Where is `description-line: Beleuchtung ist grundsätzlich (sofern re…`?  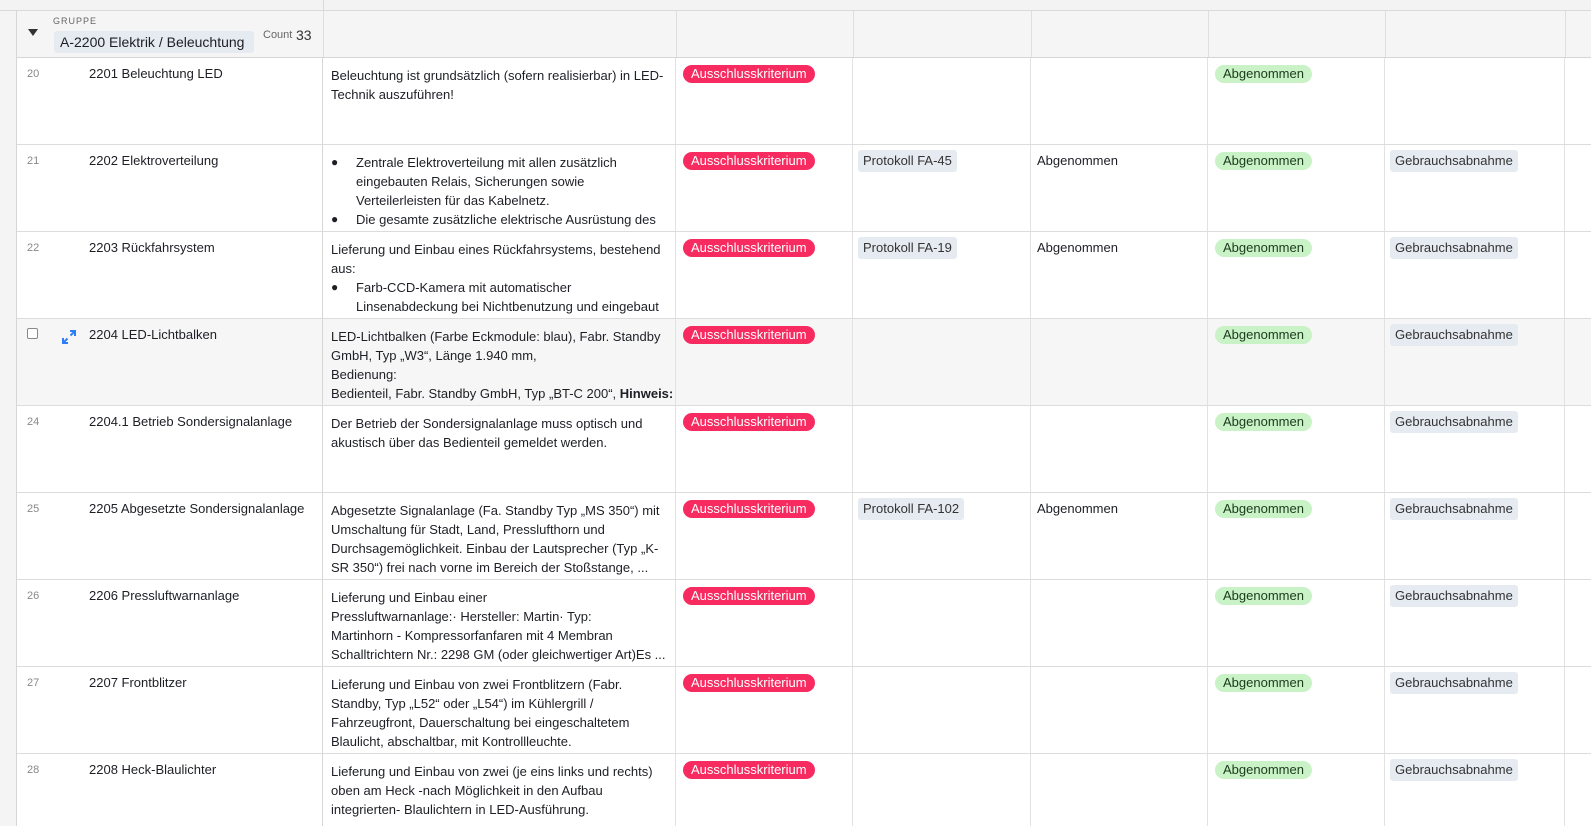
description-line: Beleuchtung ist grundsätzlich (sofern re… is located at coordinates (499, 75).